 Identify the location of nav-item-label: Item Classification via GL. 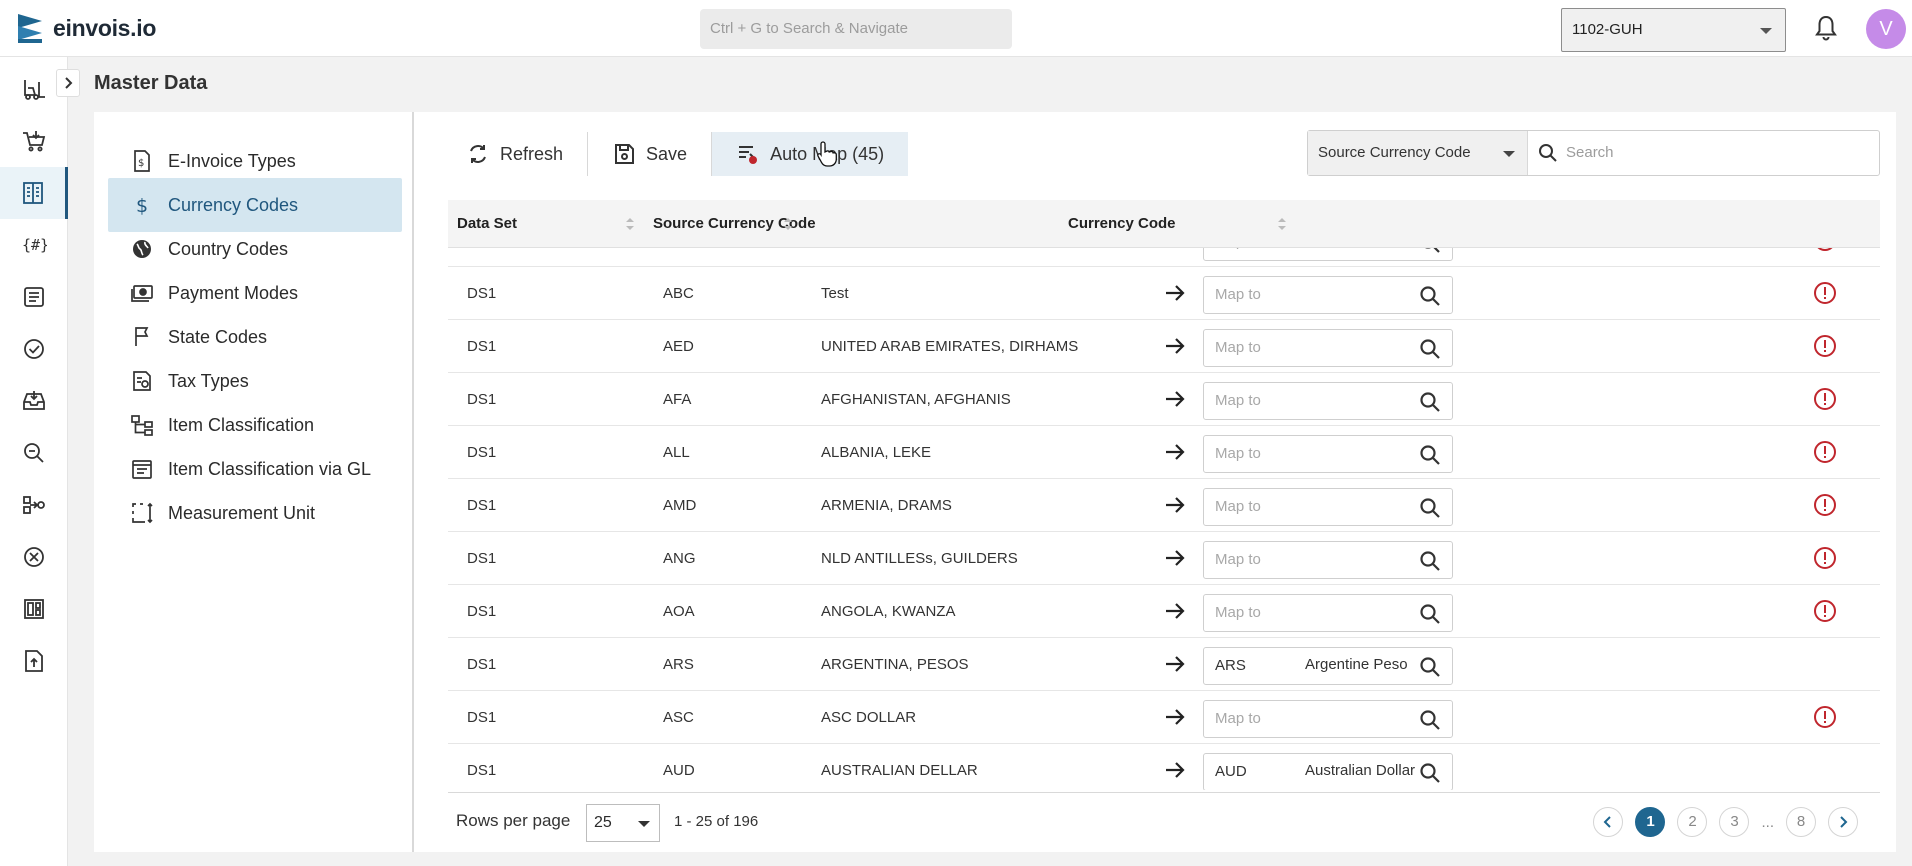
(270, 468).